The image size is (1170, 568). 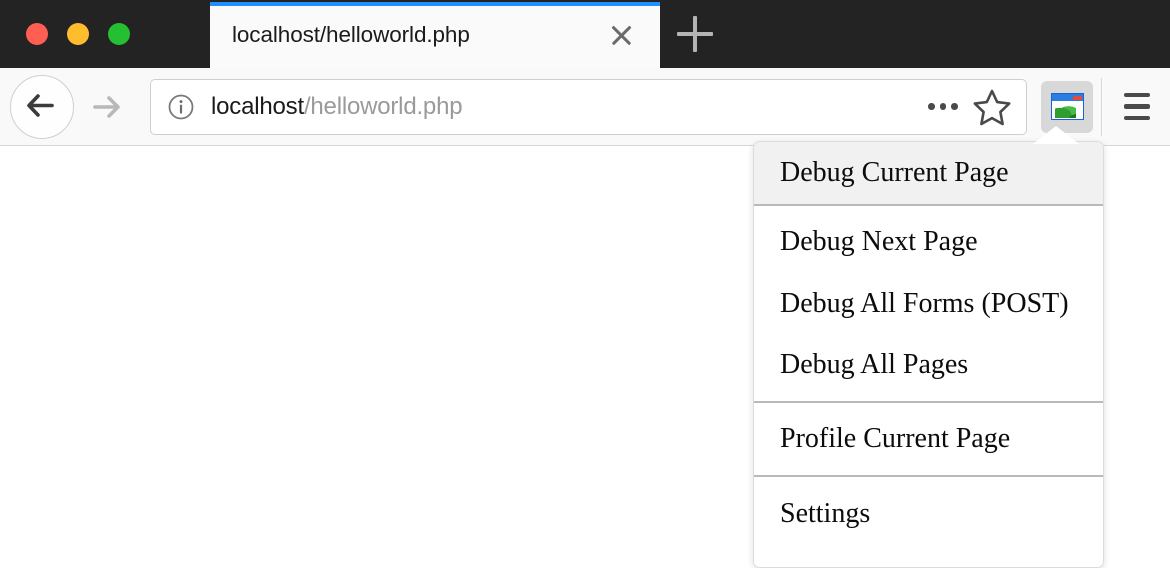 I want to click on menu-item-debug-current-page: Debug Current Page, so click(x=928, y=173).